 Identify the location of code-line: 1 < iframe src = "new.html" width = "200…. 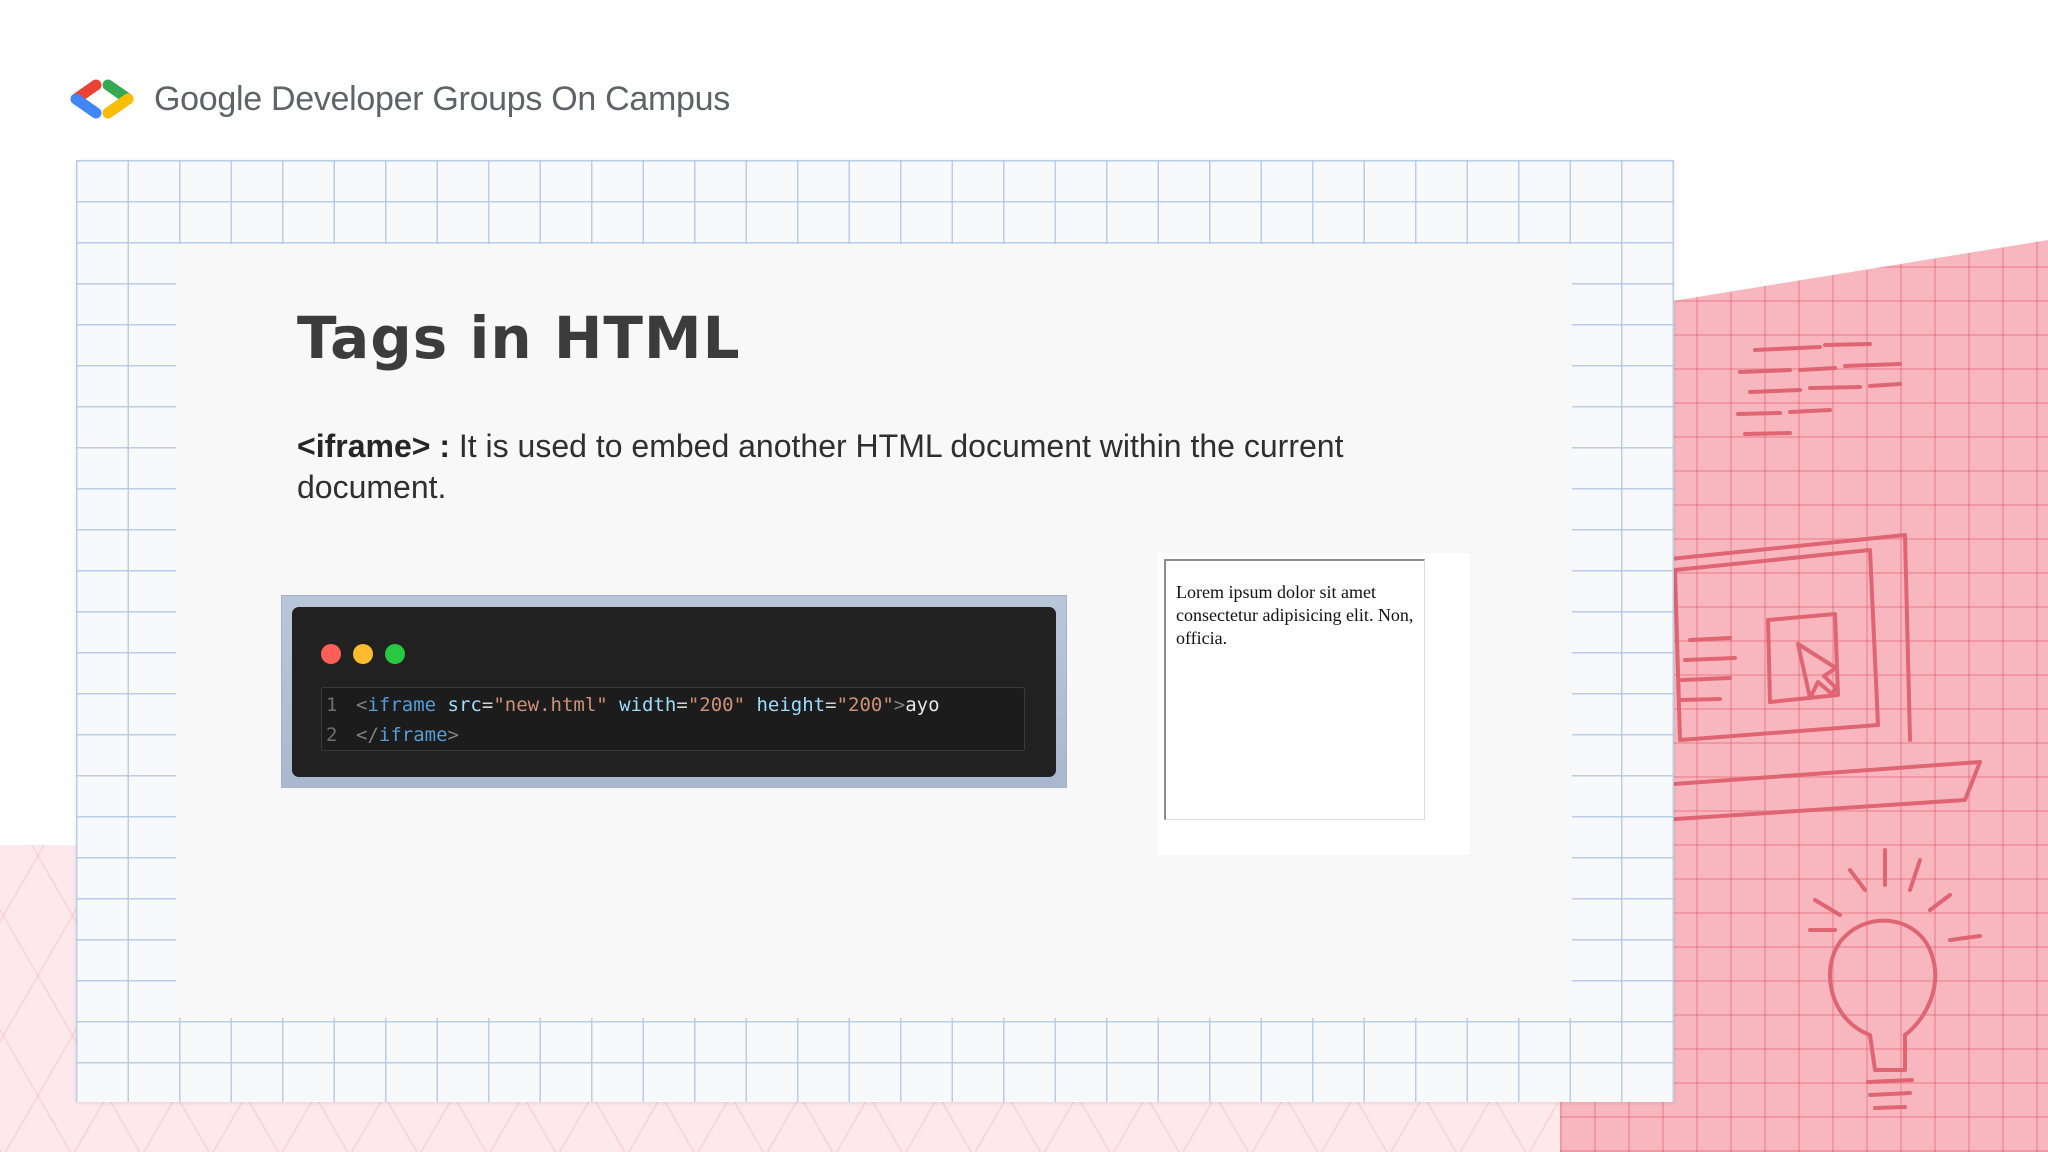
(673, 705).